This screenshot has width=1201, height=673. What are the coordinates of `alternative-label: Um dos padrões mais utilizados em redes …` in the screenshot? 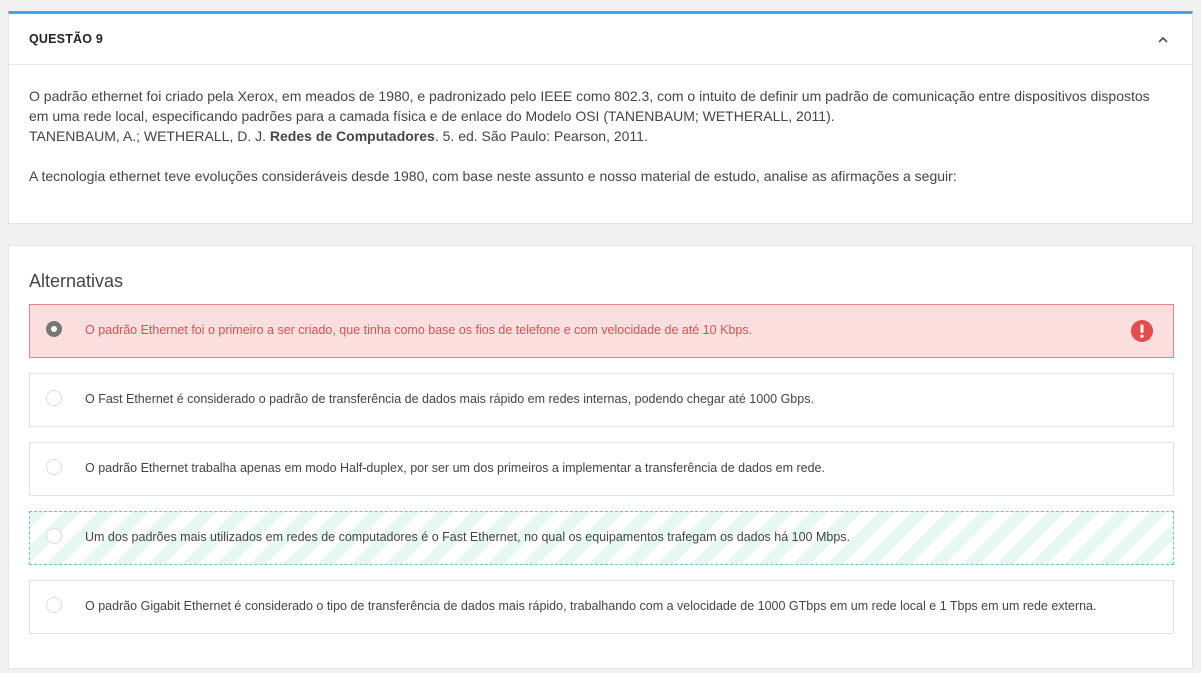 It's located at (468, 537).